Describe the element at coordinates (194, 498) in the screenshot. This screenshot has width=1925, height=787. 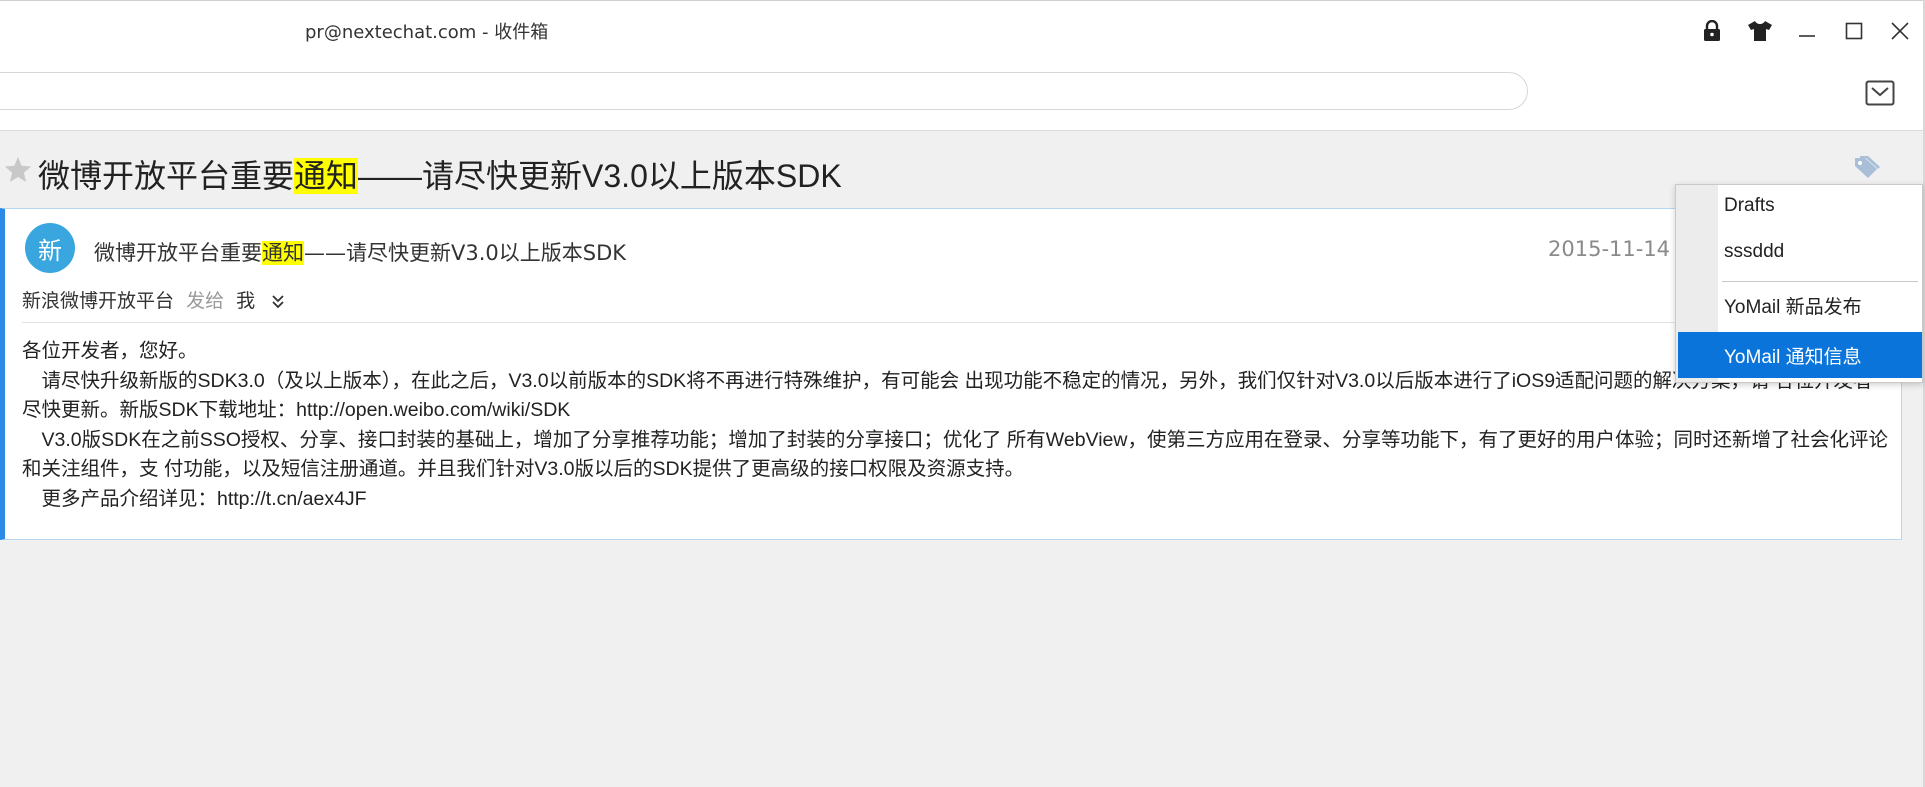
I see `body-paragraph: 更多产品介绍详见：http://t.cn/aex4JF` at that location.